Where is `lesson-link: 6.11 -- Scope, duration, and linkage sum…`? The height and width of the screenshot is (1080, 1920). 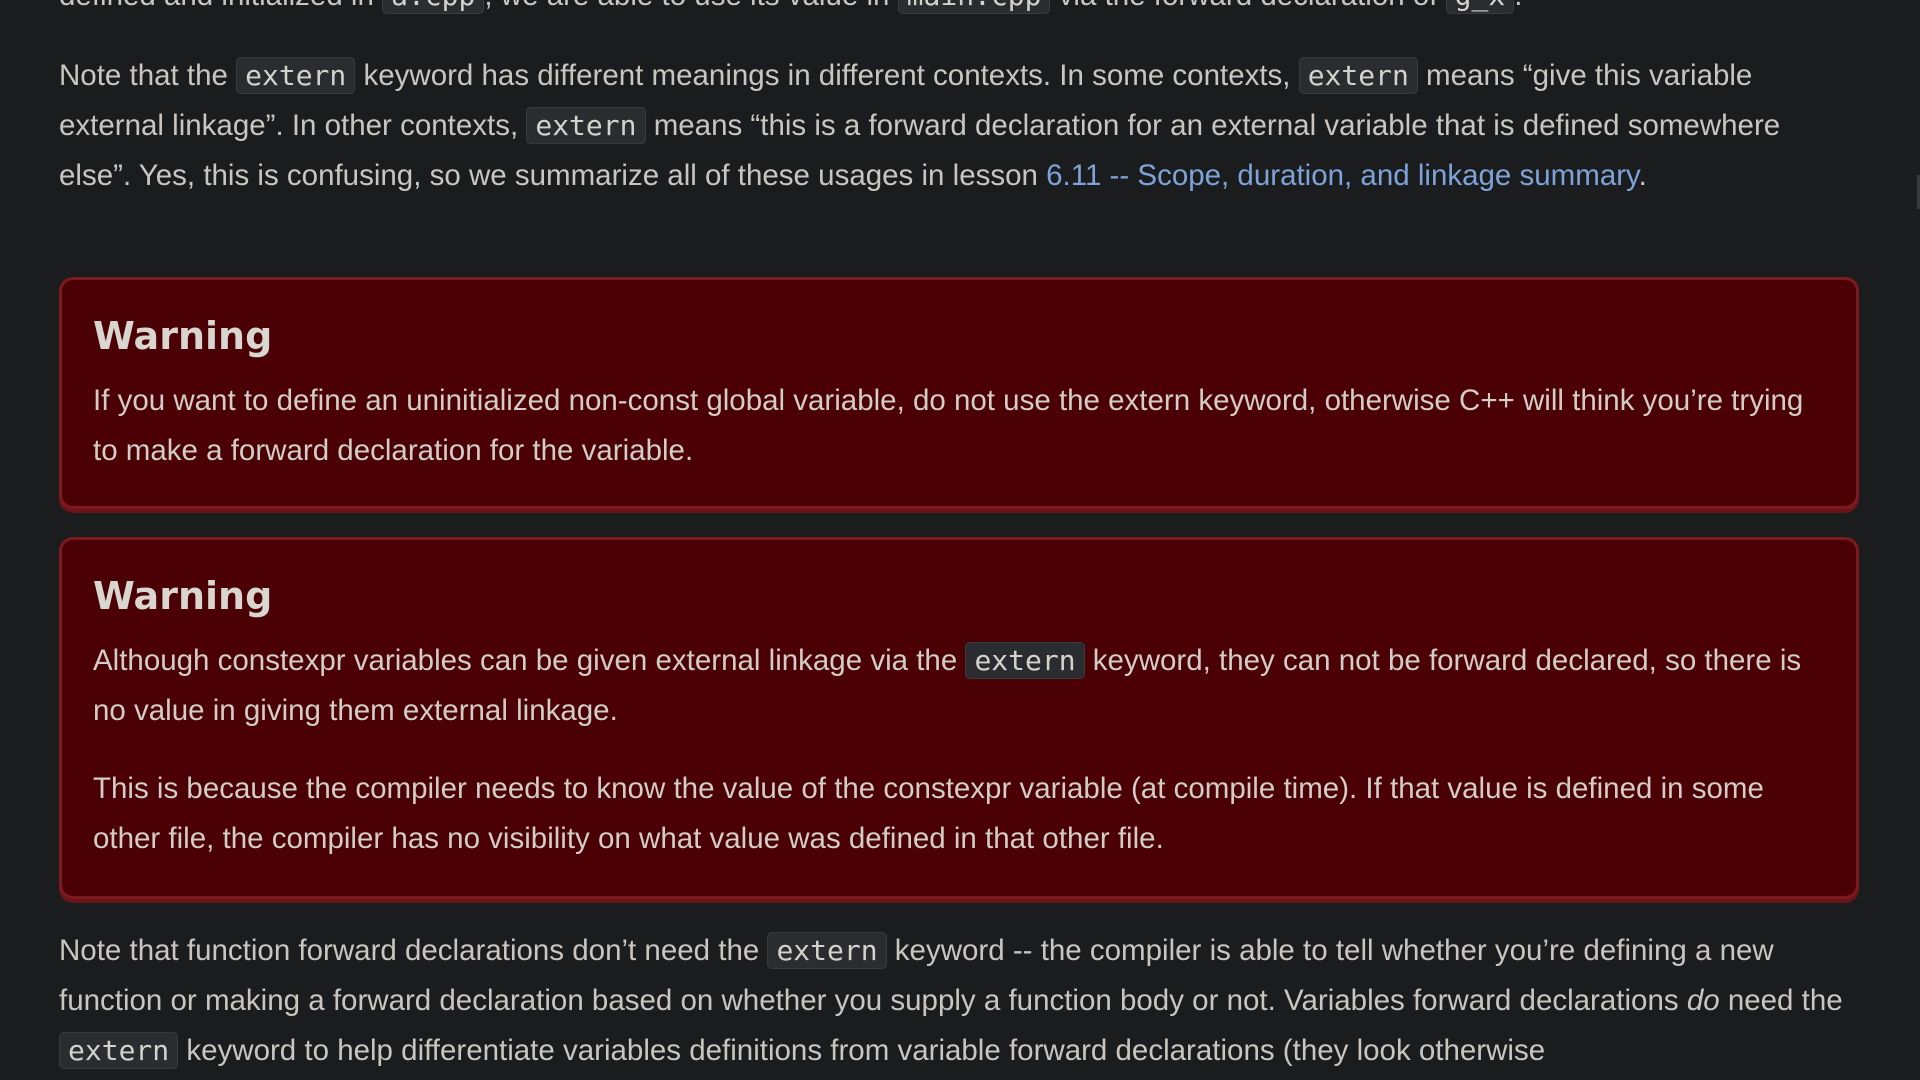 lesson-link: 6.11 -- Scope, duration, and linkage sum… is located at coordinates (1342, 175).